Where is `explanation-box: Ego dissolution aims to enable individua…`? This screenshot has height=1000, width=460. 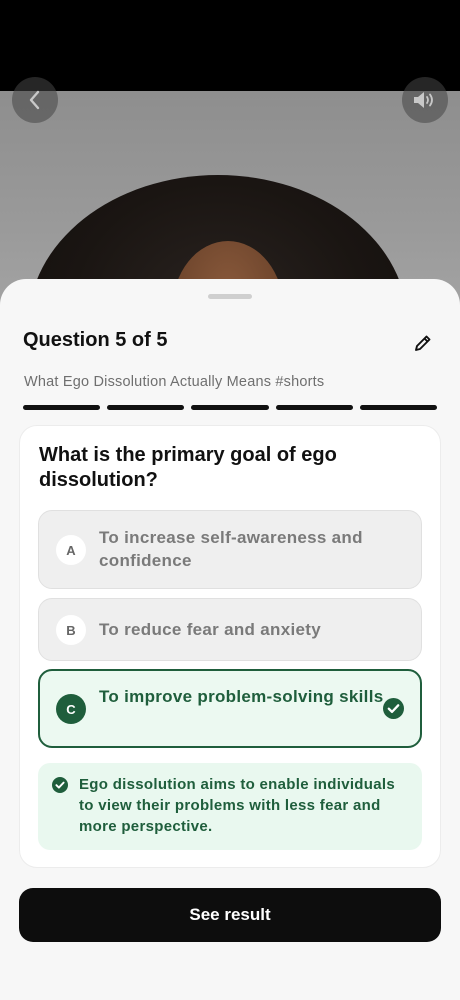 explanation-box: Ego dissolution aims to enable individua… is located at coordinates (230, 806).